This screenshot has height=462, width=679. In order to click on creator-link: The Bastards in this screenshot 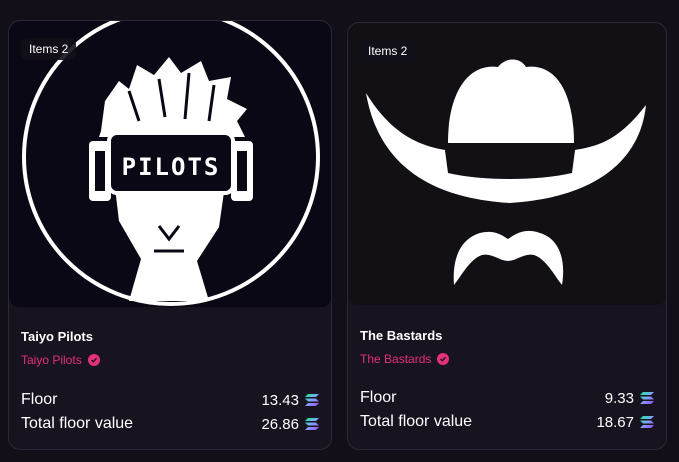, I will do `click(405, 359)`.